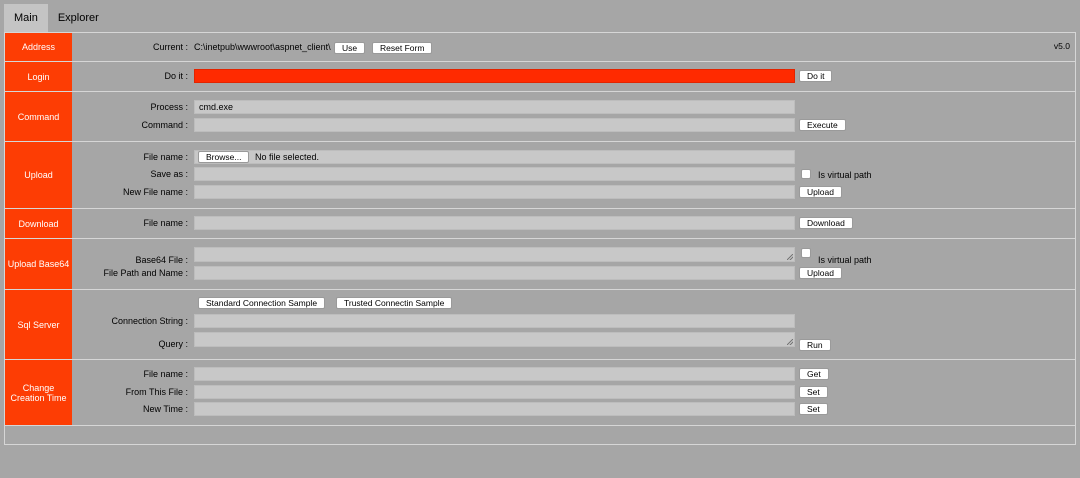 This screenshot has width=1080, height=478. Describe the element at coordinates (494, 339) in the screenshot. I see `query-textarea` at that location.